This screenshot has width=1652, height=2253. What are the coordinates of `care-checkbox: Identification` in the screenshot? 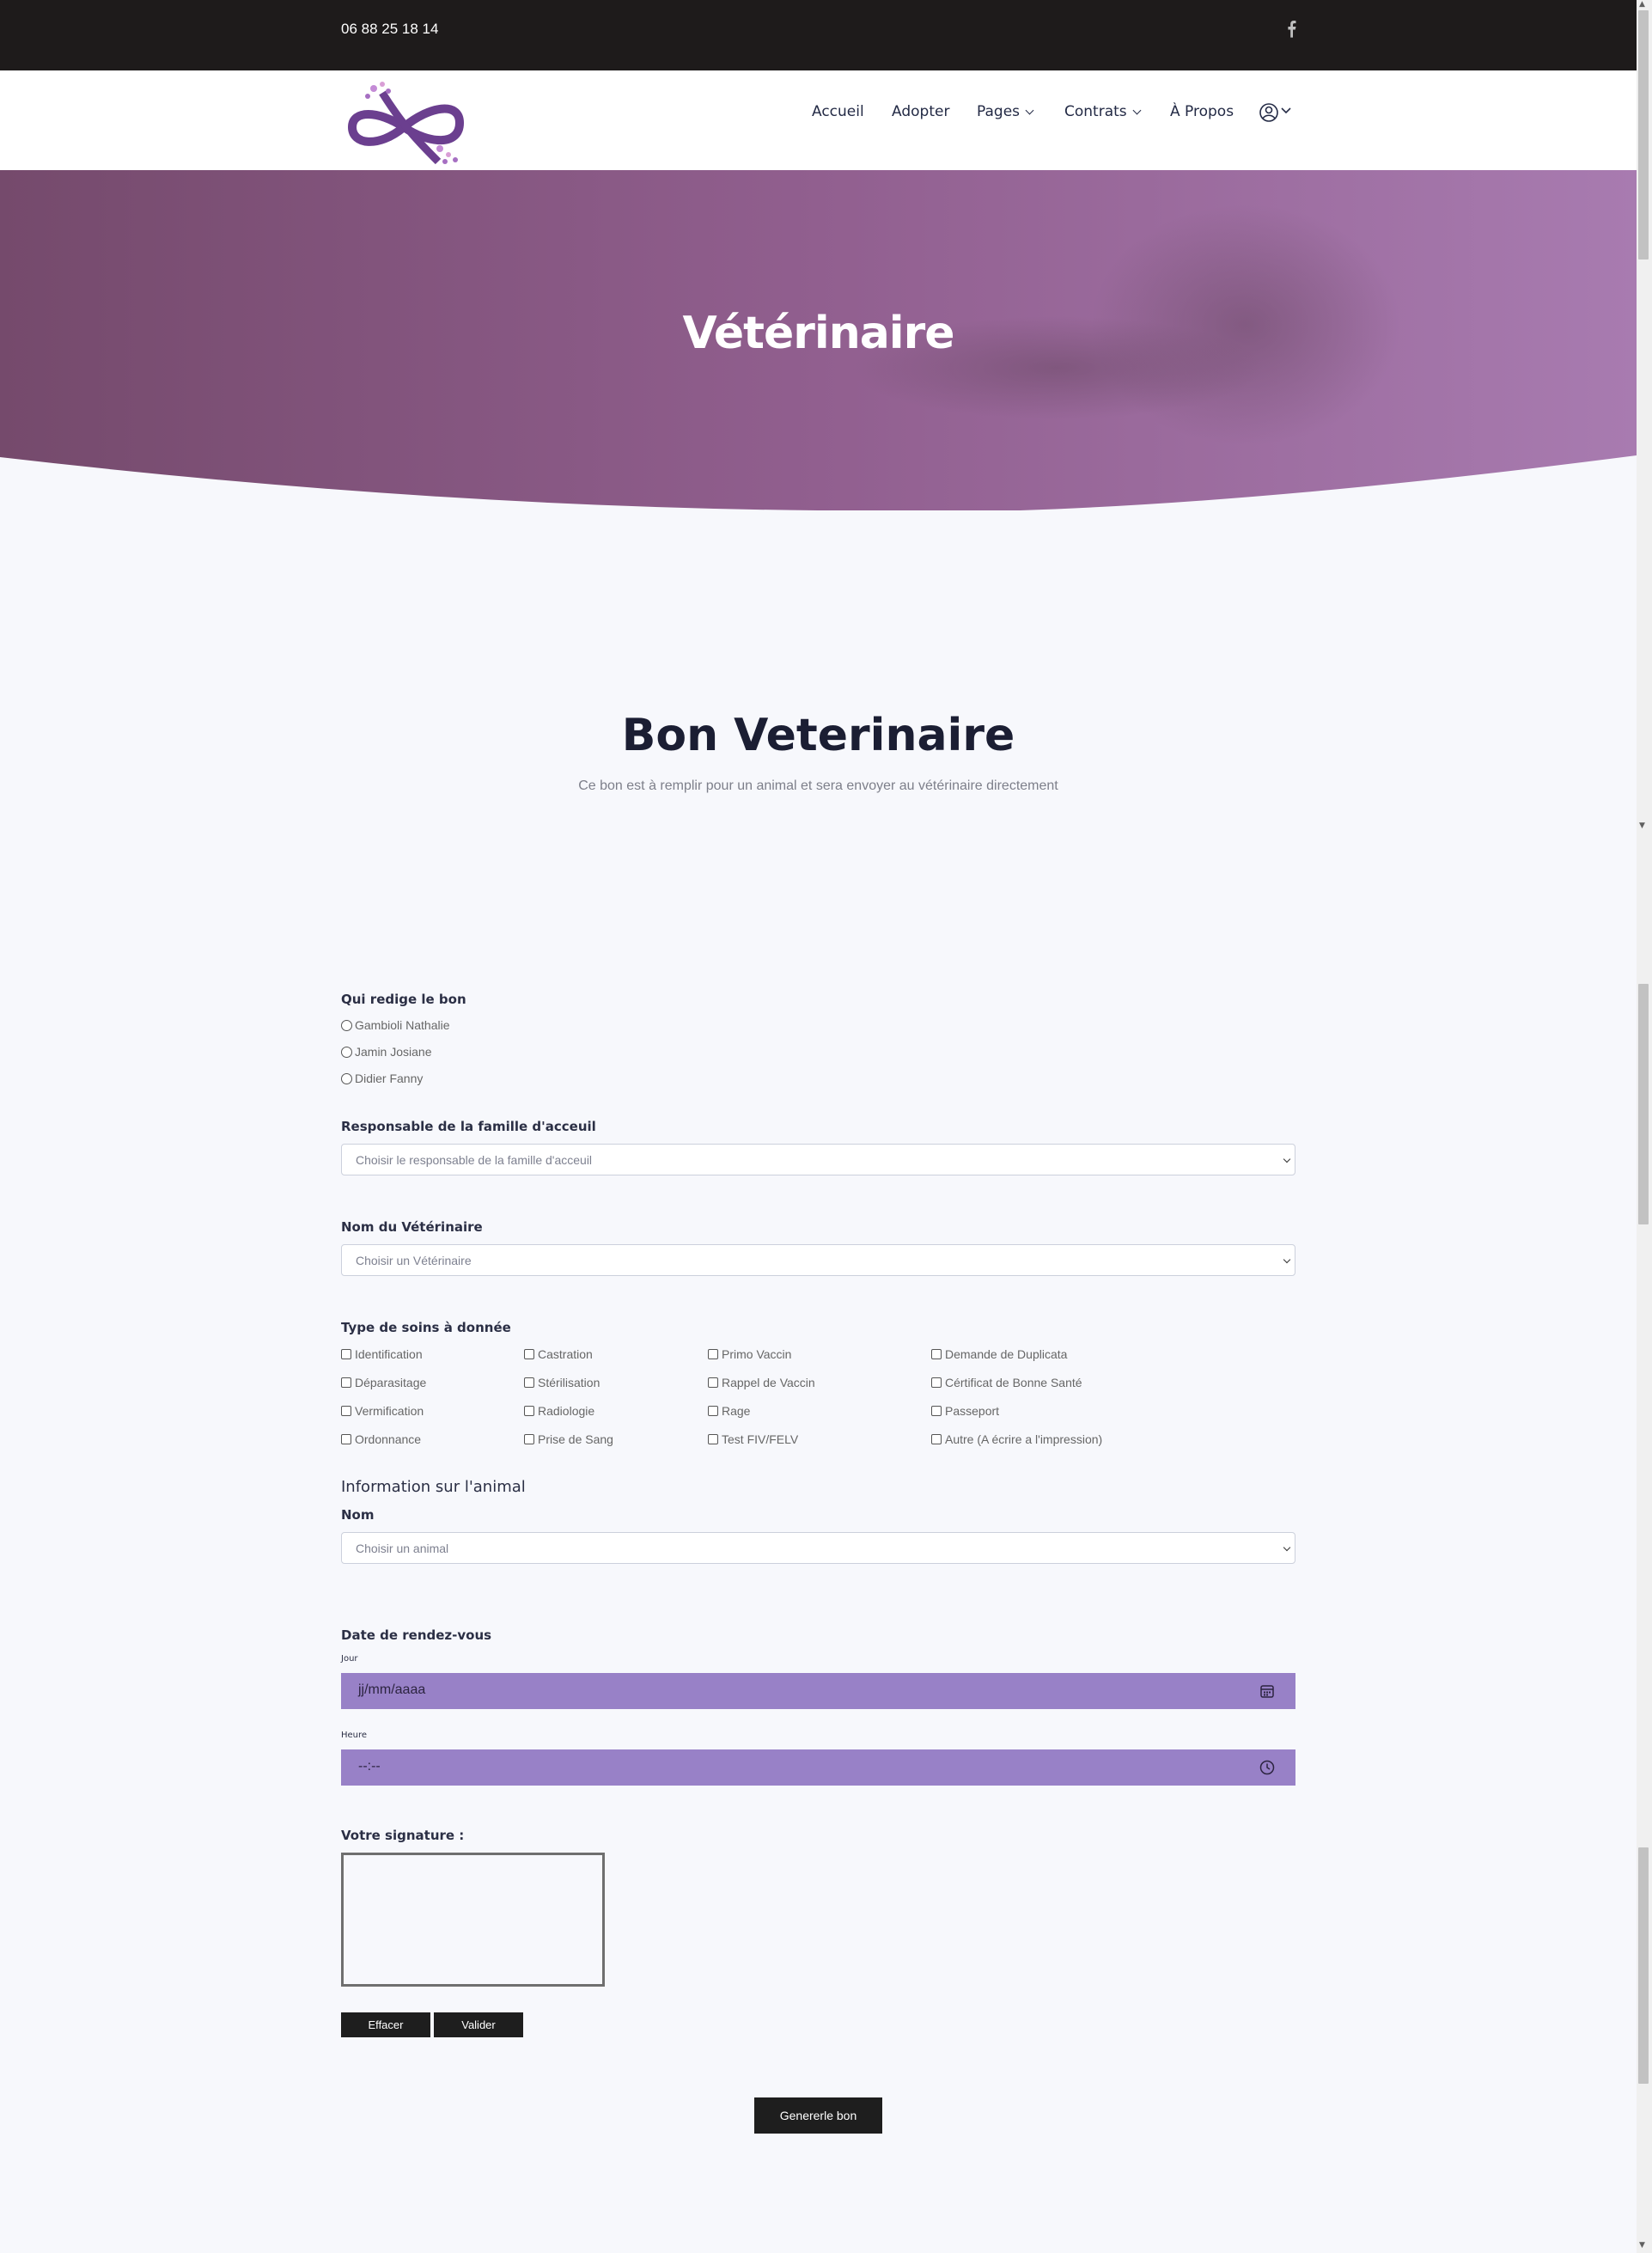 It's located at (382, 1354).